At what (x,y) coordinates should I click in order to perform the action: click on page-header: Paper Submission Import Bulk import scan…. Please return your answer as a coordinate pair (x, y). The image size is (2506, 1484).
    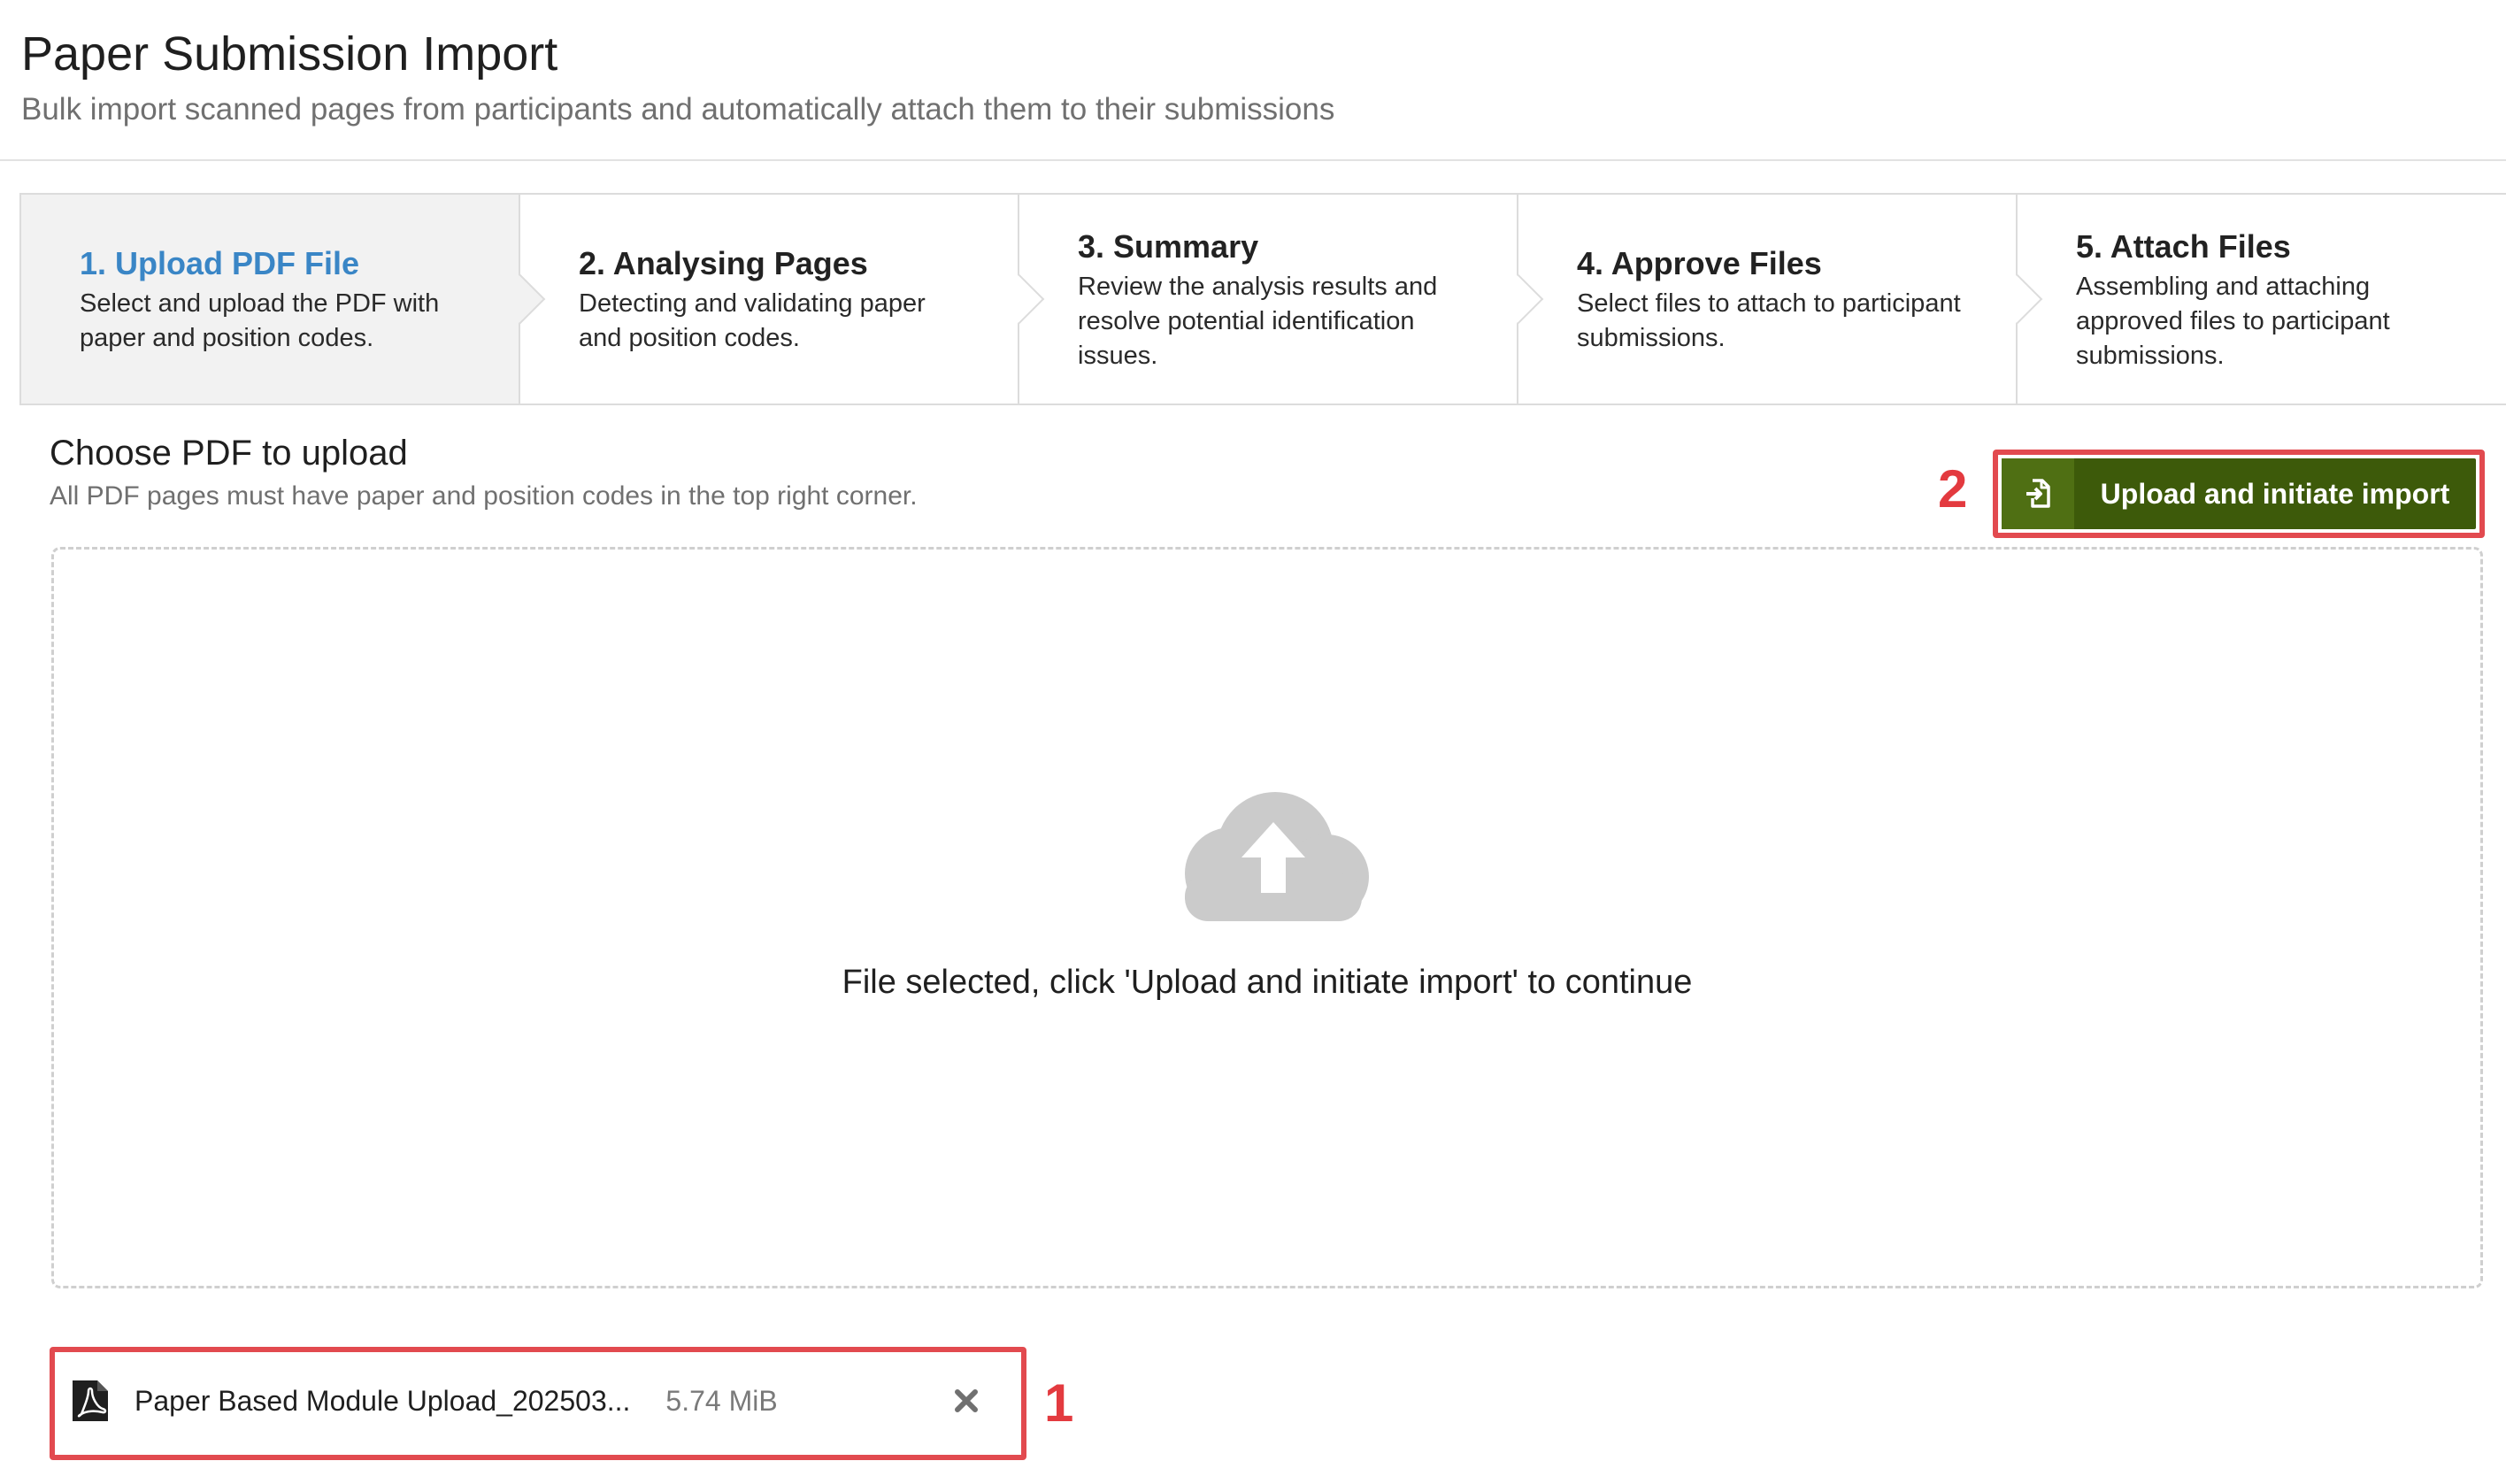
    Looking at the image, I should click on (1253, 80).